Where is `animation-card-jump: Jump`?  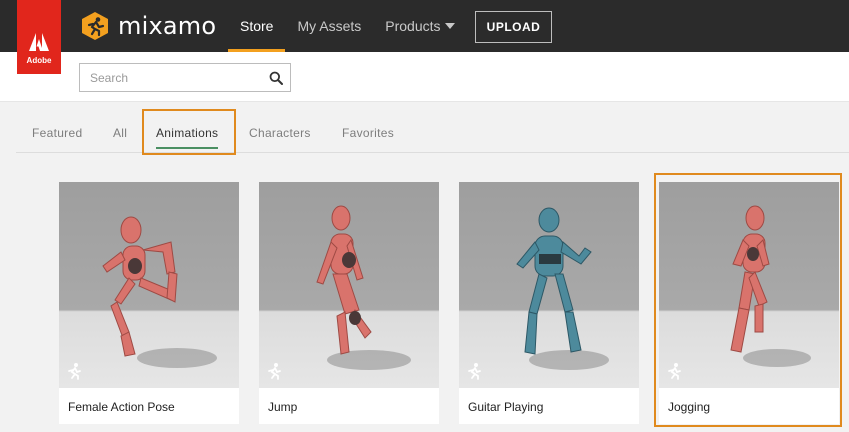
animation-card-jump: Jump is located at coordinates (349, 303).